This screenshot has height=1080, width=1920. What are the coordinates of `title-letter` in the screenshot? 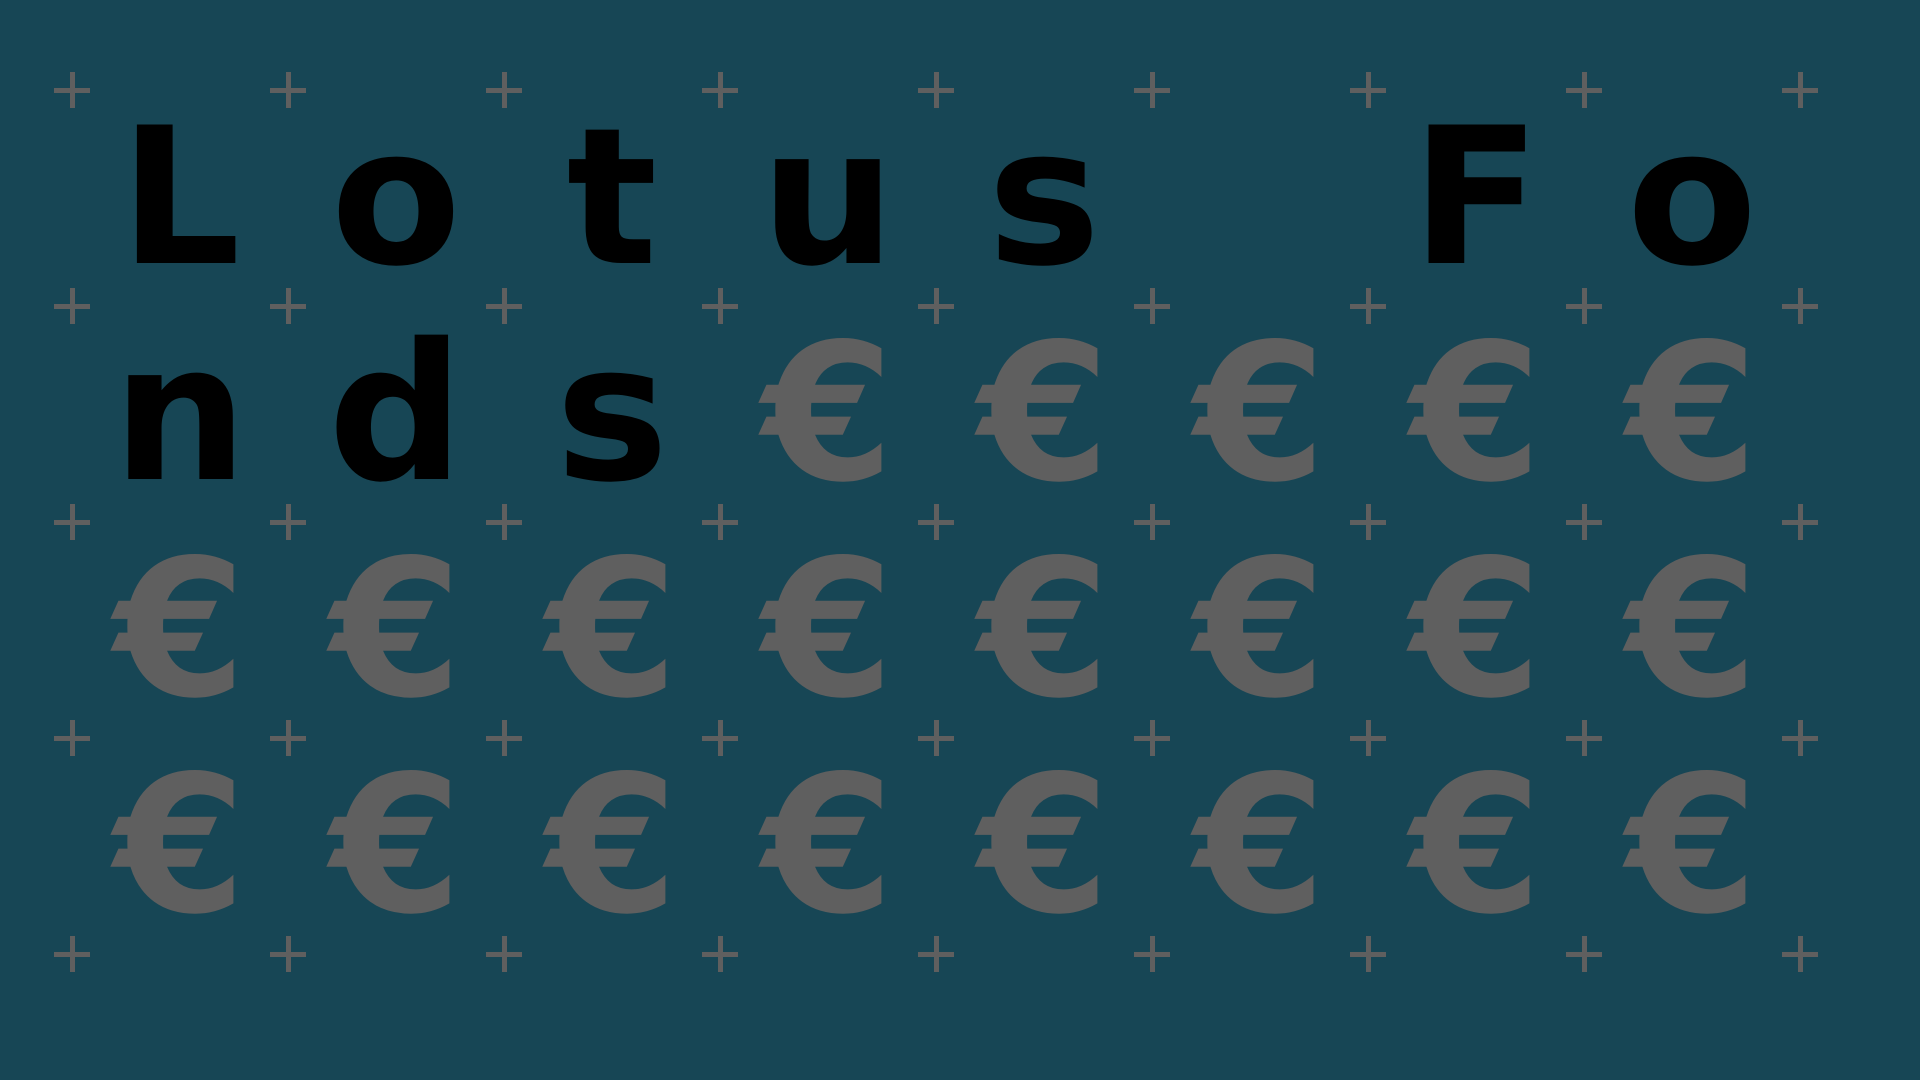 It's located at (1260, 198).